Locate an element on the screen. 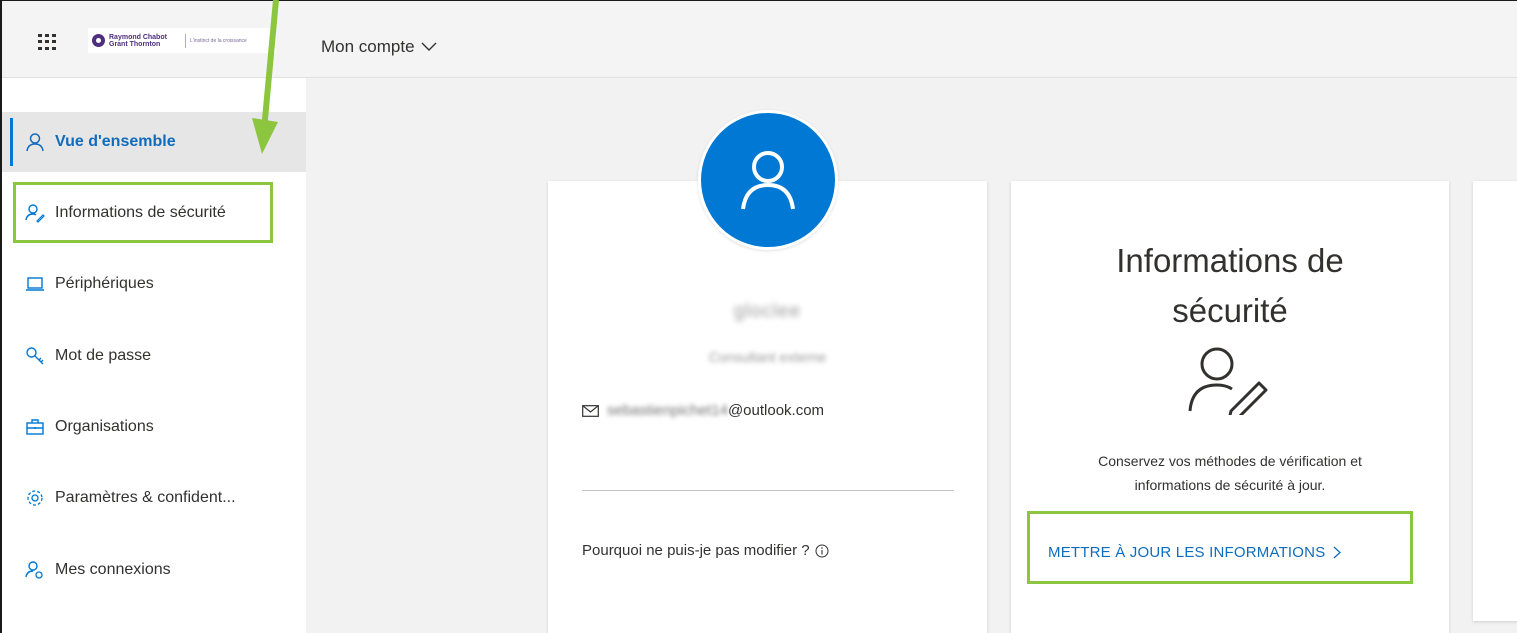 This screenshot has height=633, width=1517. sidebar-item-label: Organisations is located at coordinates (104, 426).